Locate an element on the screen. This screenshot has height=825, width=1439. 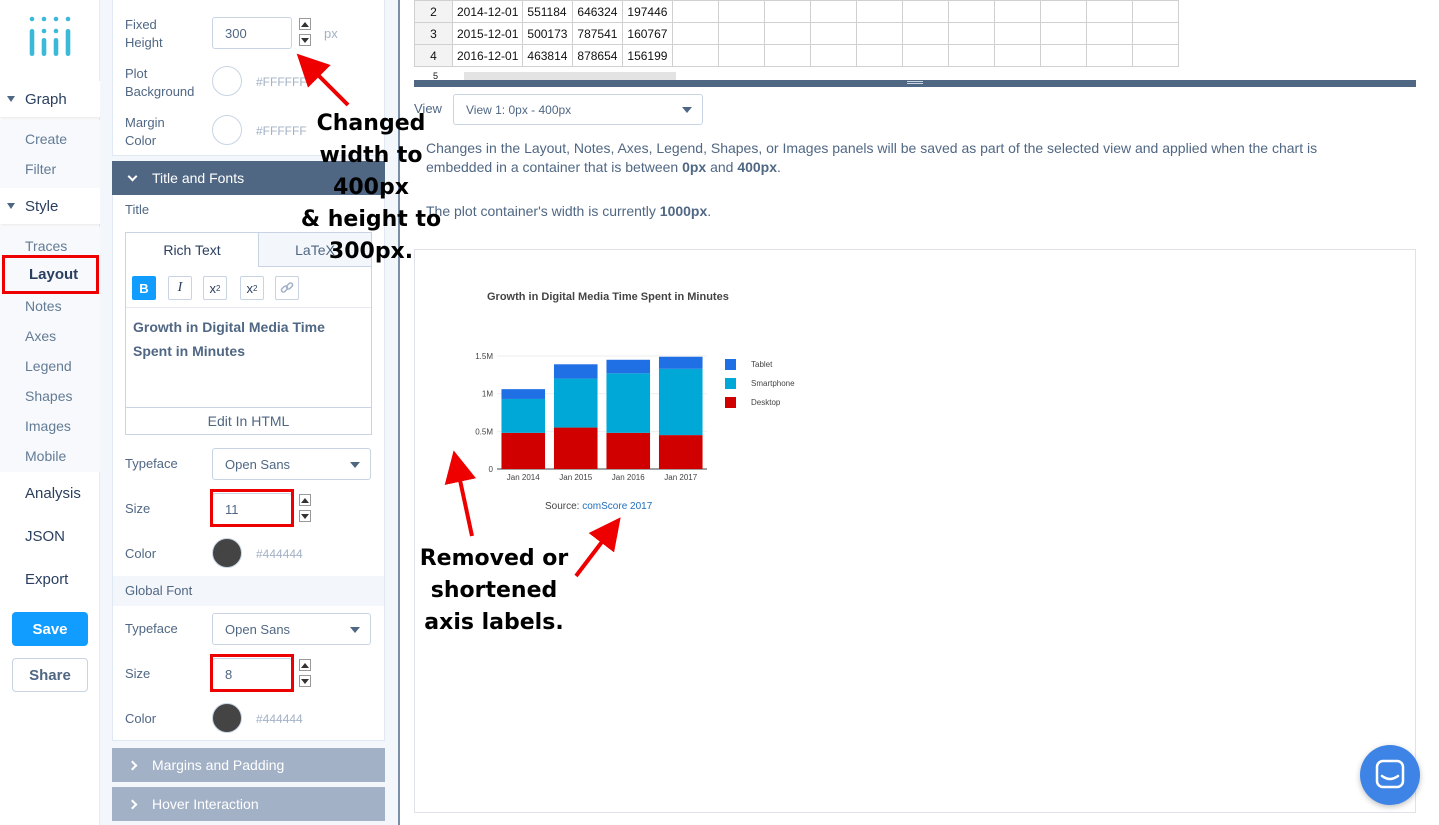
size-note-line: 300px. is located at coordinates (371, 251).